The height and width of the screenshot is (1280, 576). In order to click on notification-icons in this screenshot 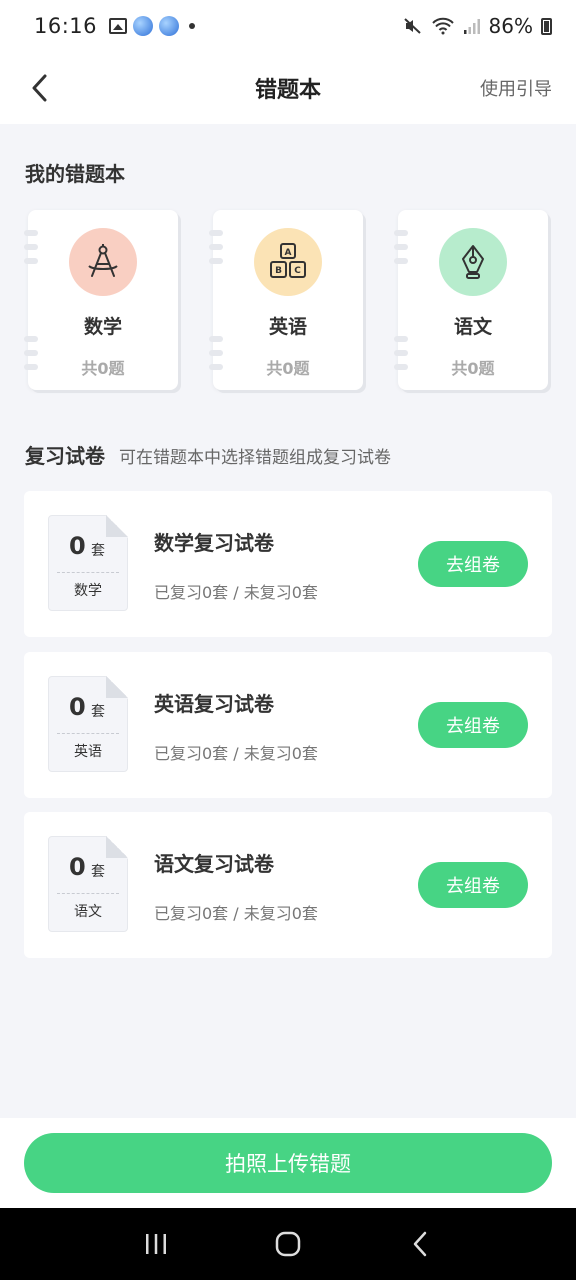, I will do `click(152, 26)`.